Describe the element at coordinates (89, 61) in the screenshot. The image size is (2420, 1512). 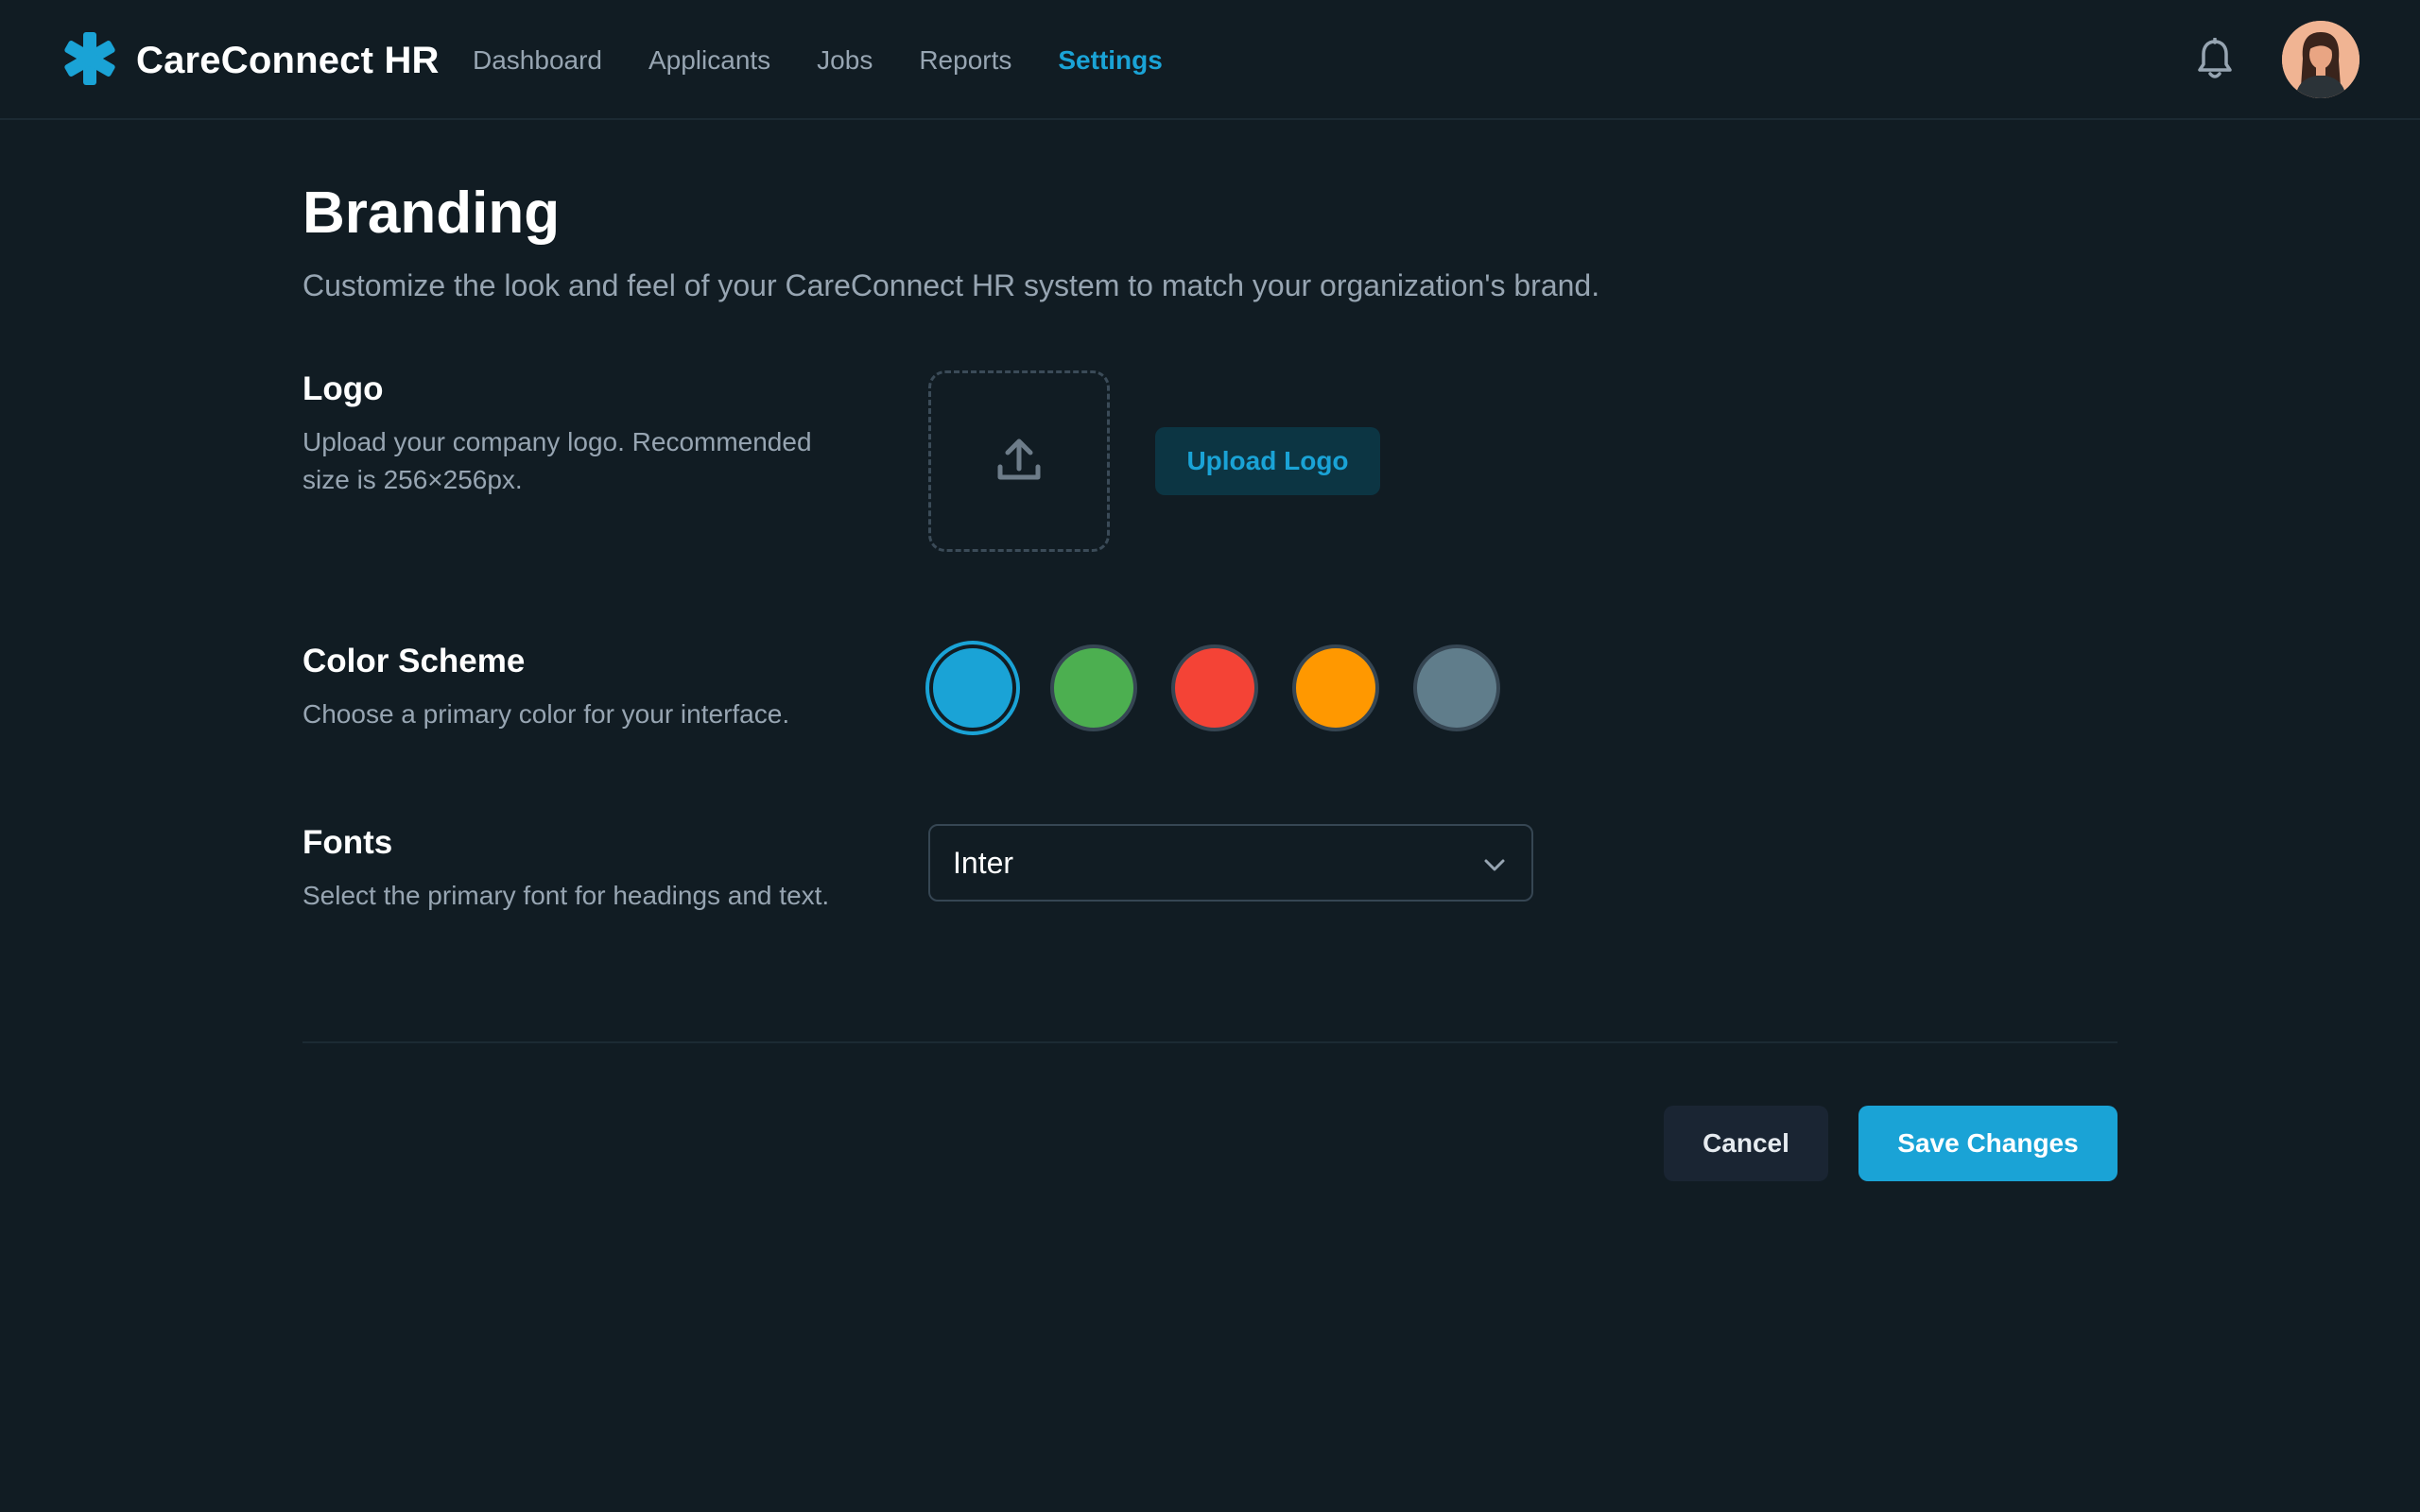
I see `asterisk-icon` at that location.